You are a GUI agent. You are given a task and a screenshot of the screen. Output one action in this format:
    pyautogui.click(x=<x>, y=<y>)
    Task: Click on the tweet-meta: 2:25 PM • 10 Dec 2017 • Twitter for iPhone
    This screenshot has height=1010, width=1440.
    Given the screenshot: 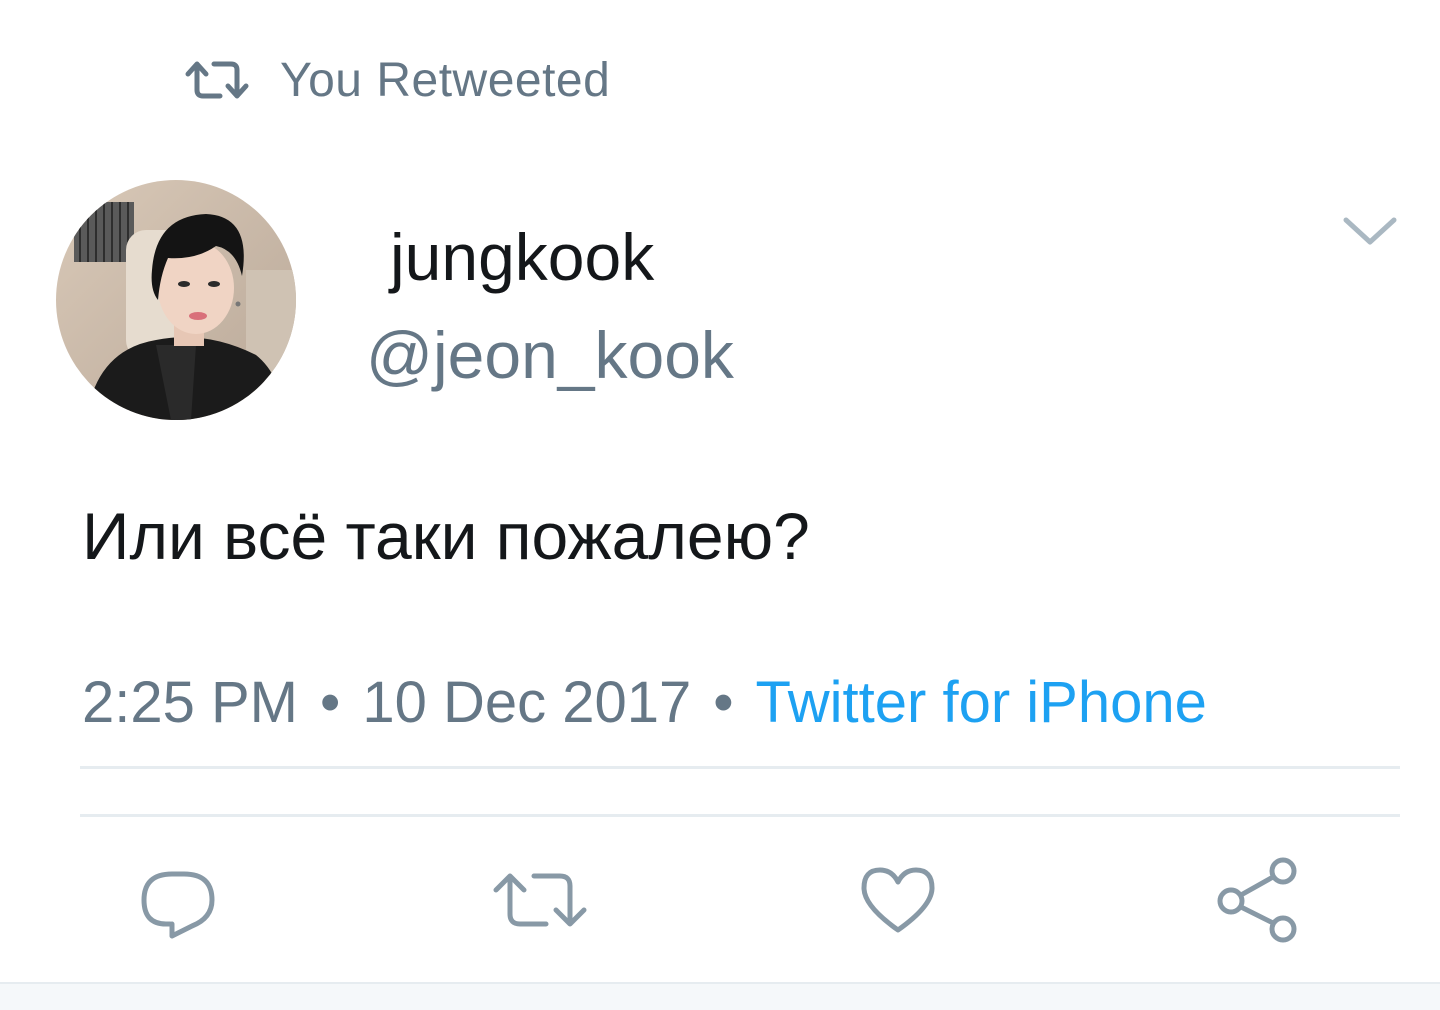 What is the action you would take?
    pyautogui.click(x=644, y=703)
    